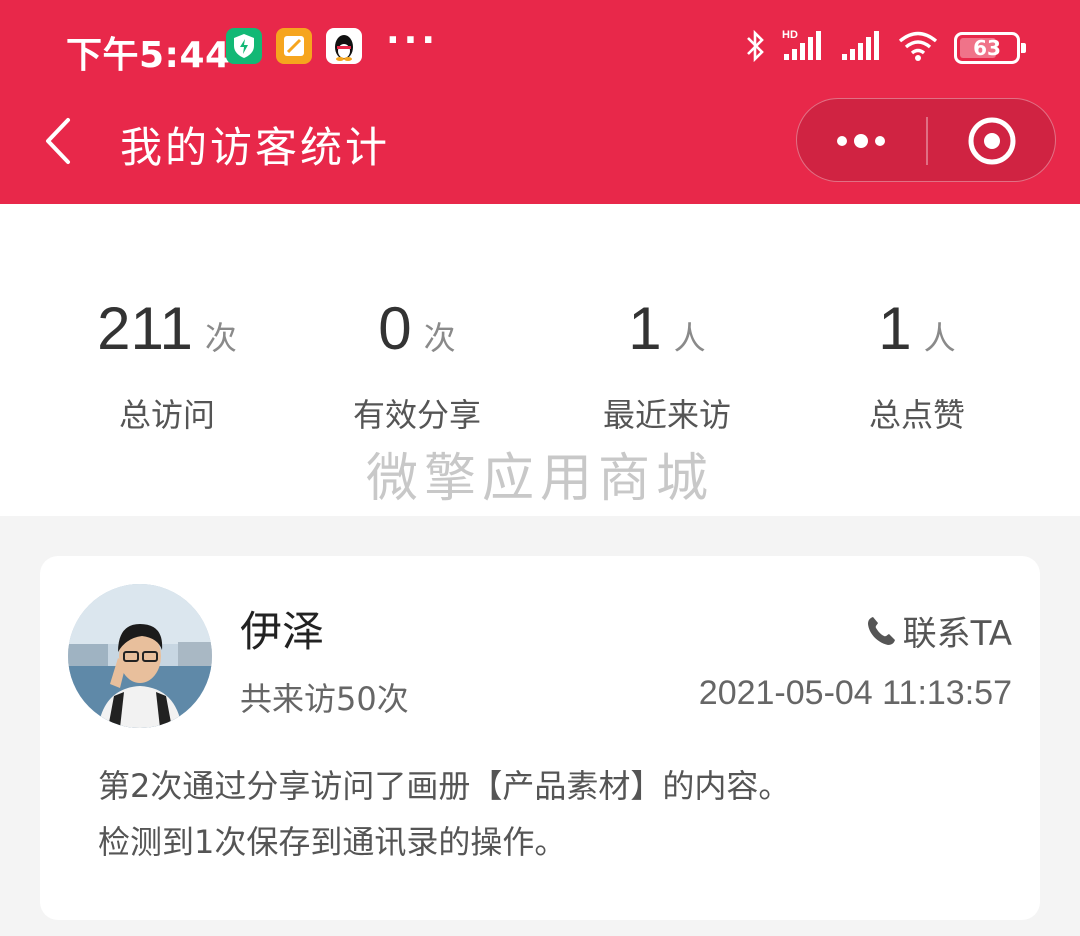  Describe the element at coordinates (148, 55) in the screenshot. I see `status-time: 下午5:44` at that location.